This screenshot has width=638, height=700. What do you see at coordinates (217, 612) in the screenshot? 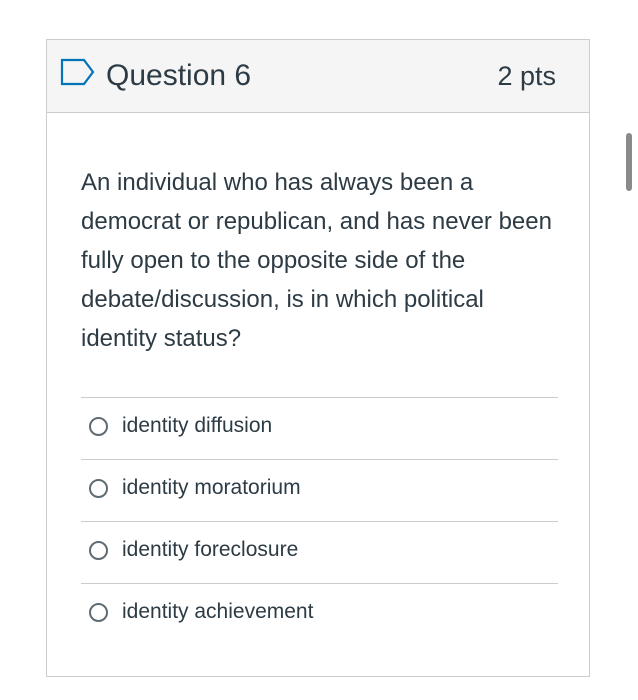
I see `answer-label: identity achievement` at bounding box center [217, 612].